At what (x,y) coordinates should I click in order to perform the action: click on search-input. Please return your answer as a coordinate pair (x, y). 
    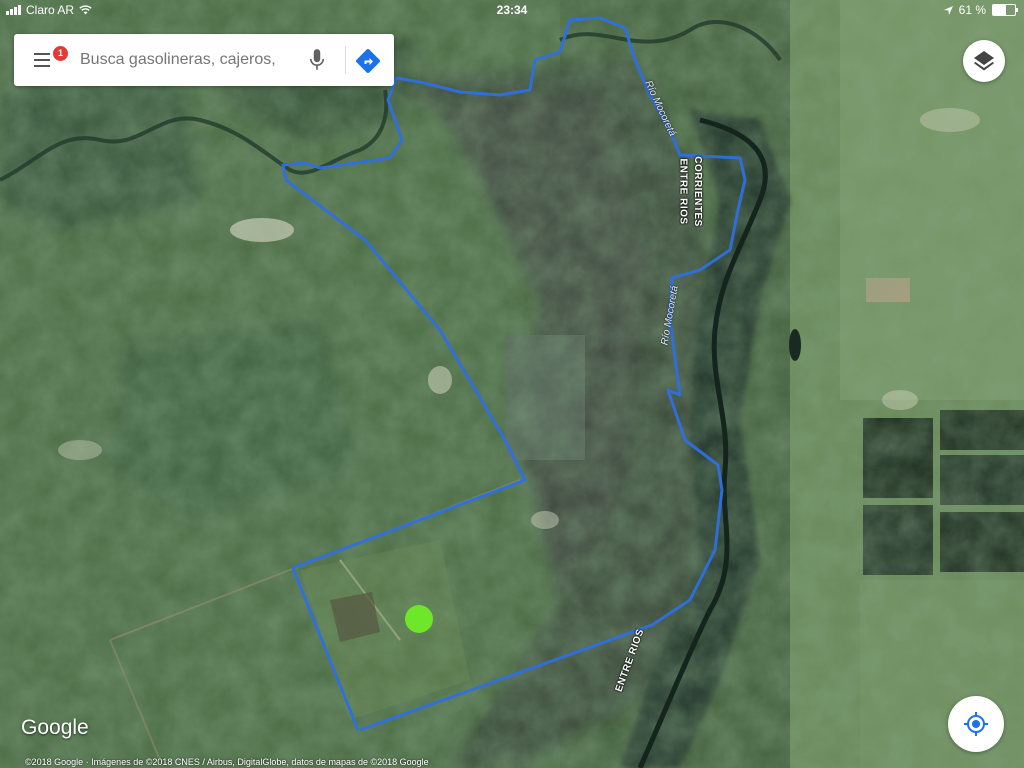
    Looking at the image, I should click on (182, 60).